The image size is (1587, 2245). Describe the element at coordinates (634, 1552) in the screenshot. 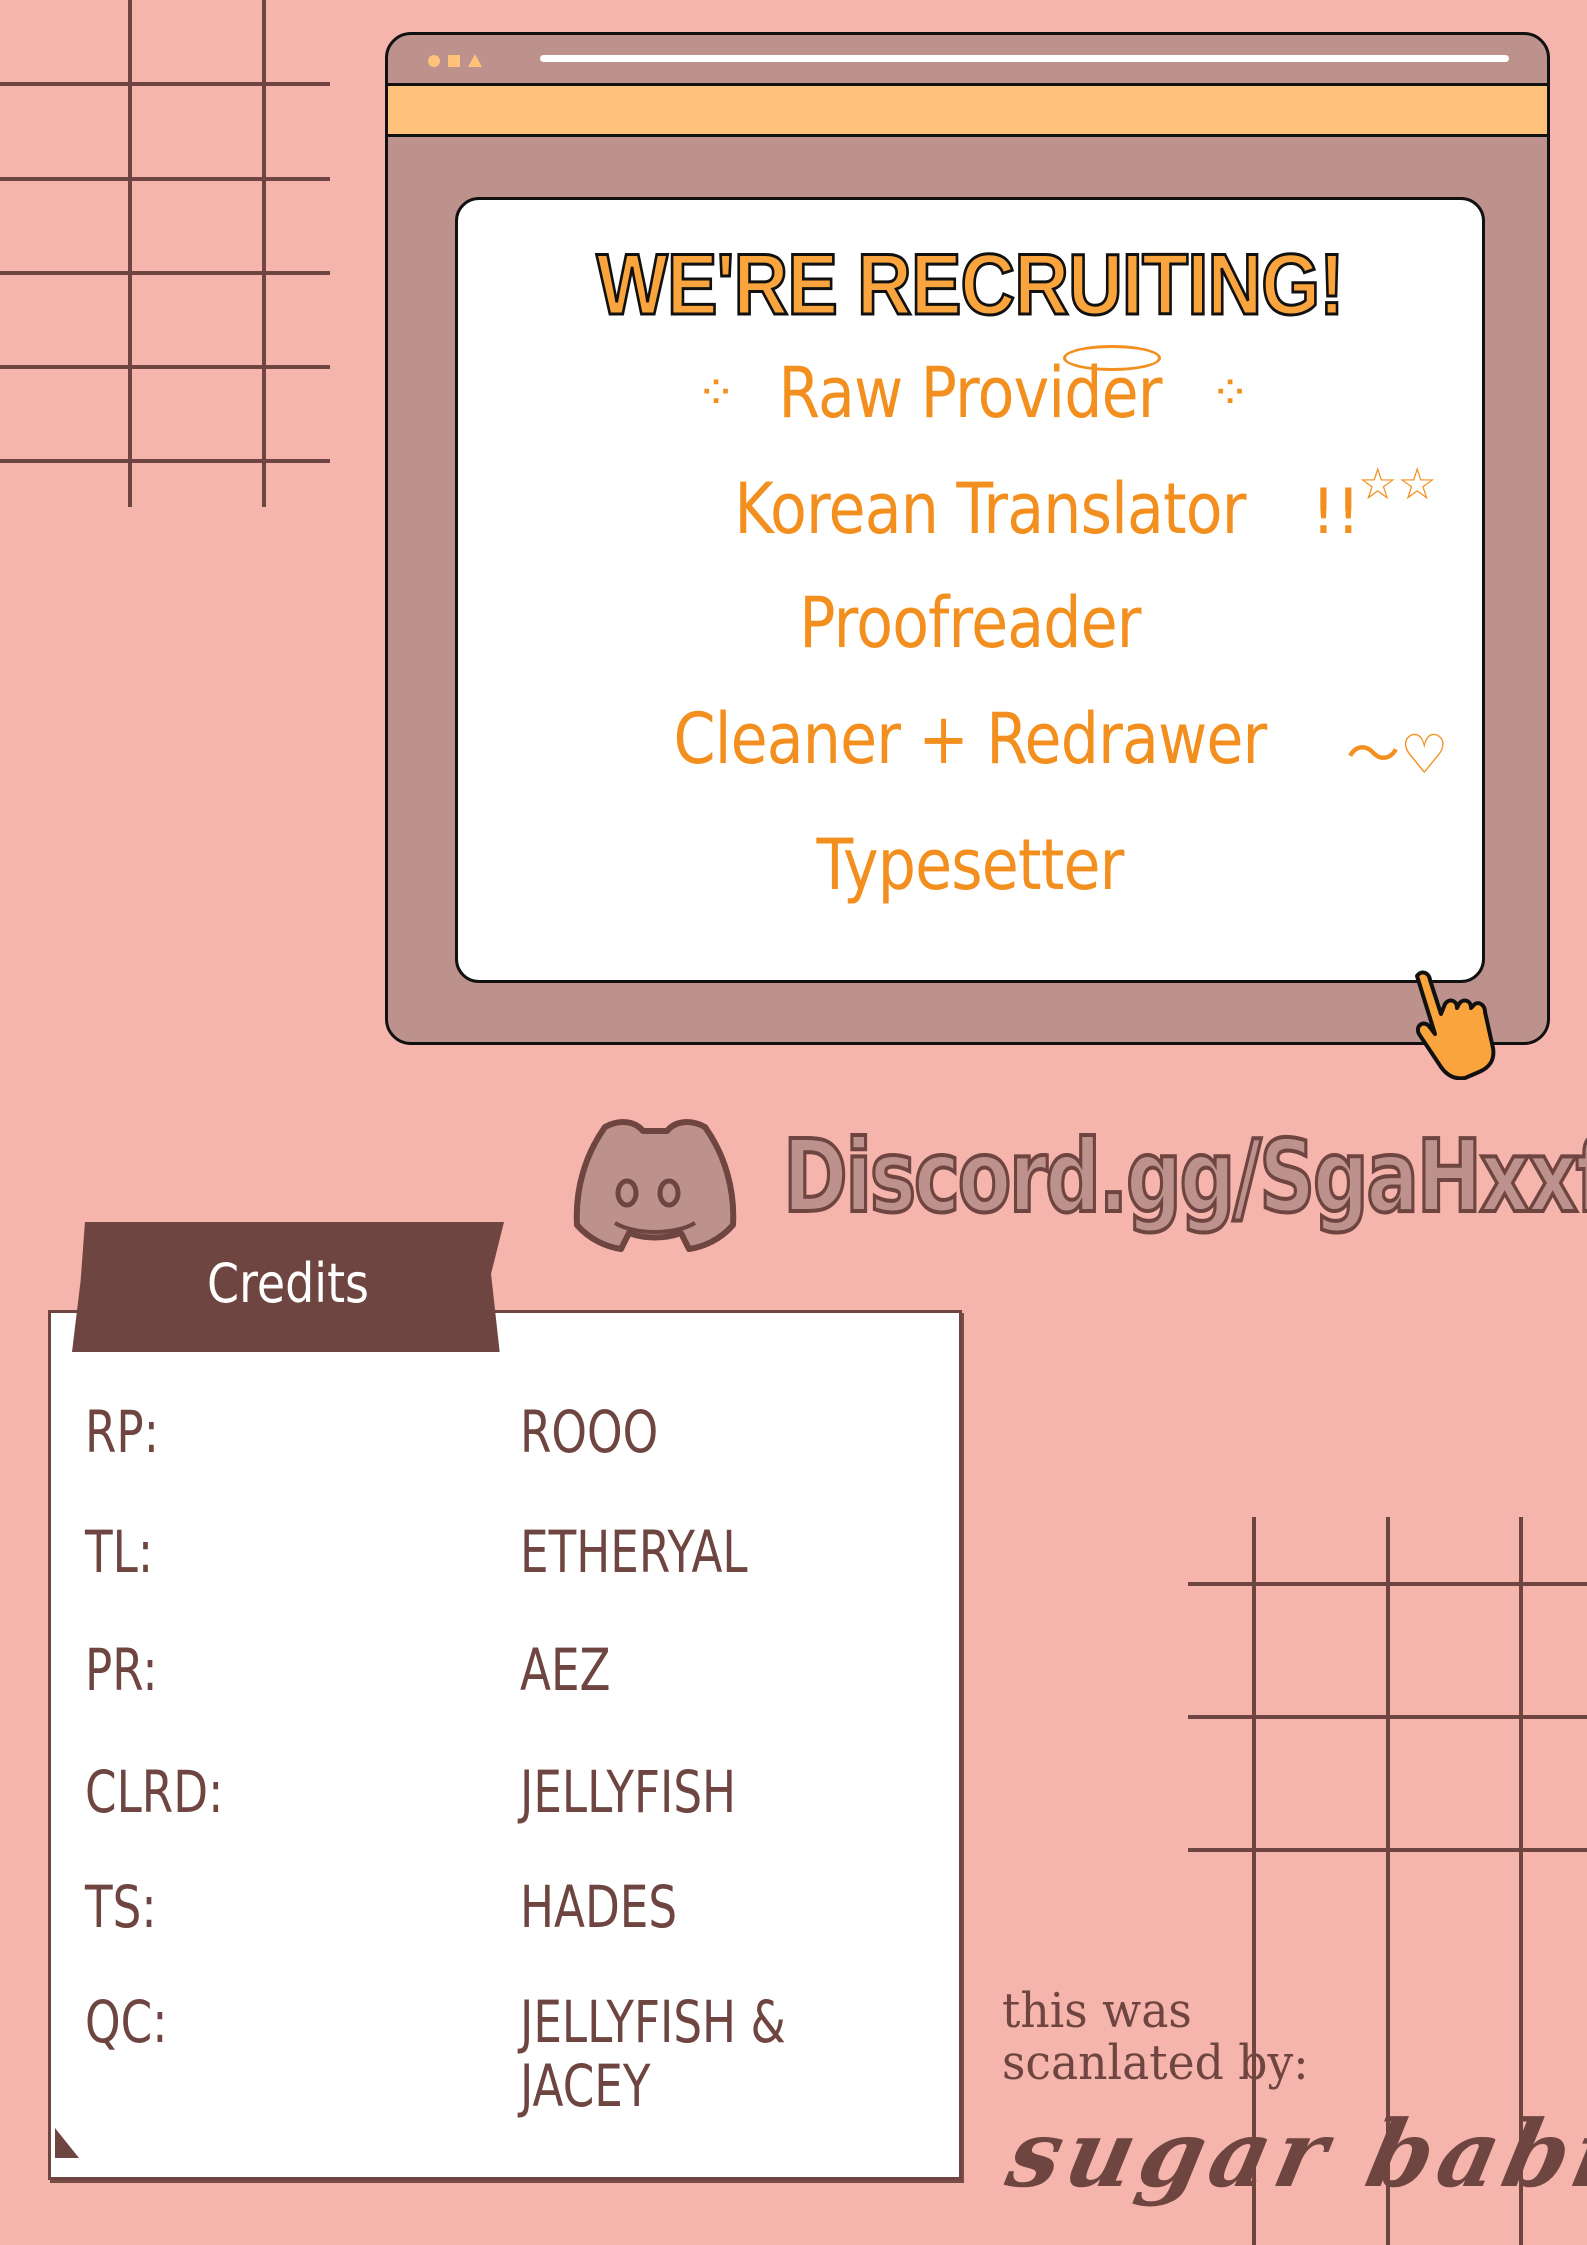

I see `credit-name: ETHERYAL` at that location.